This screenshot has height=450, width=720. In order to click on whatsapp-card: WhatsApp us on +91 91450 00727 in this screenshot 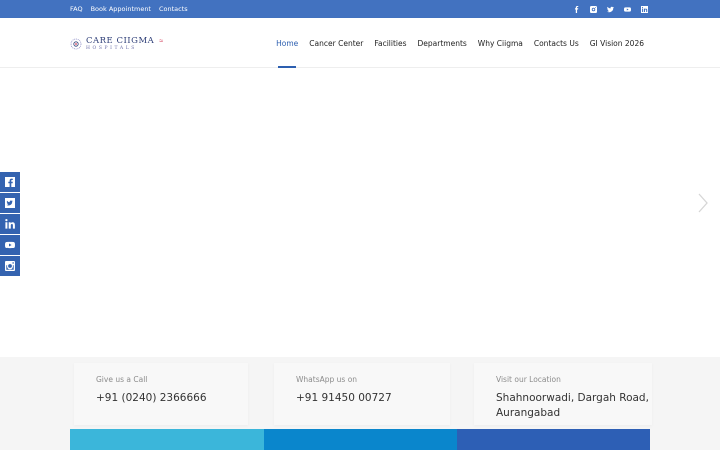, I will do `click(362, 394)`.